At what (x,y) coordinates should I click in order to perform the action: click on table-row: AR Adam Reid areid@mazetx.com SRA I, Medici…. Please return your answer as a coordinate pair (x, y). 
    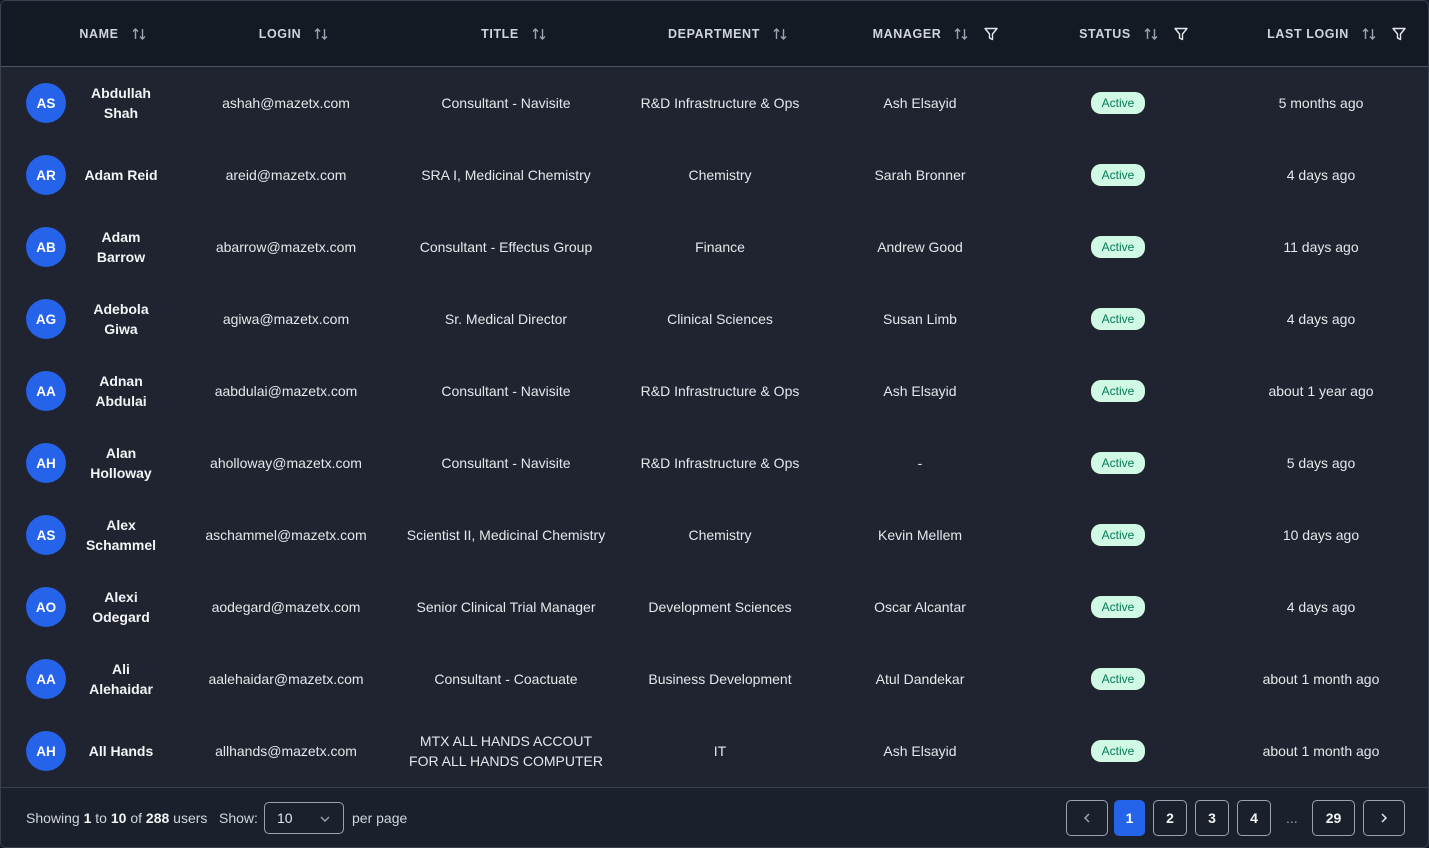
    Looking at the image, I should click on (714, 175).